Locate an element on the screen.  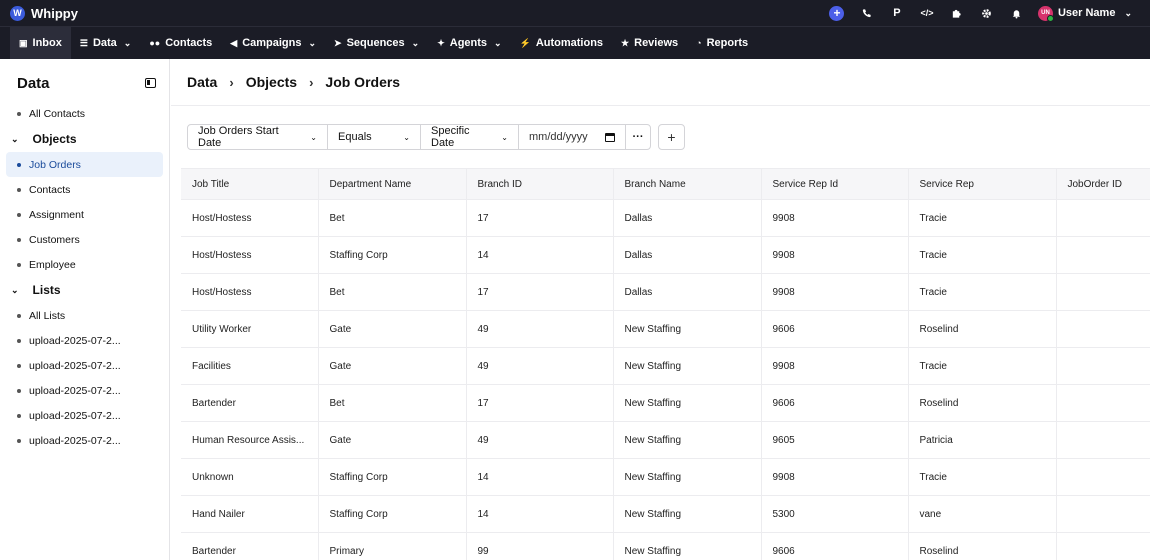
sidebar-section-objects: ⌄ Objects is located at coordinates (84, 139).